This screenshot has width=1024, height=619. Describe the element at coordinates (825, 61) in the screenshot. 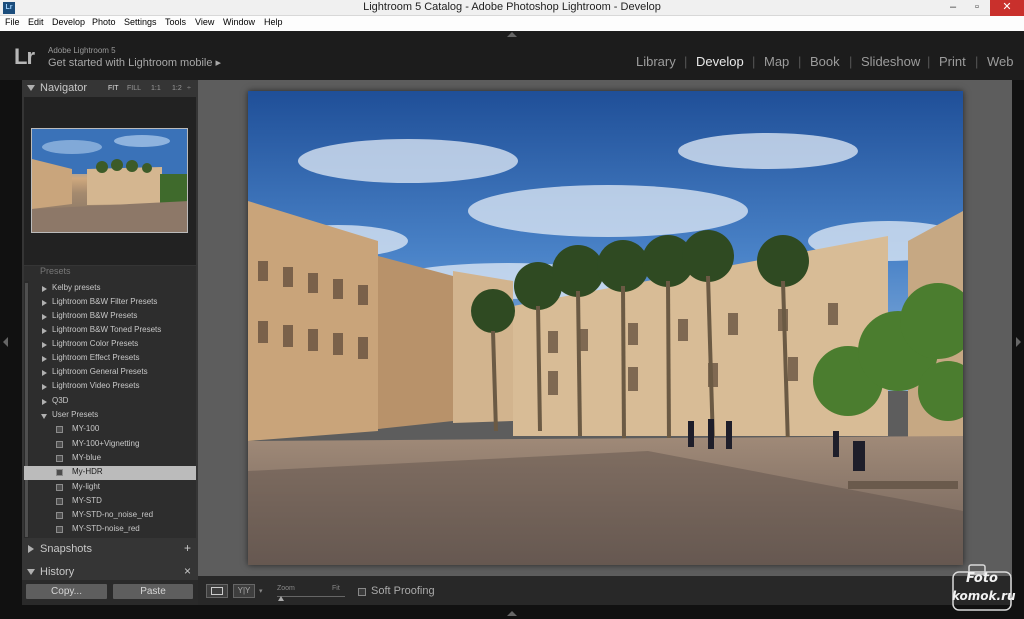

I see `module-book: Book` at that location.